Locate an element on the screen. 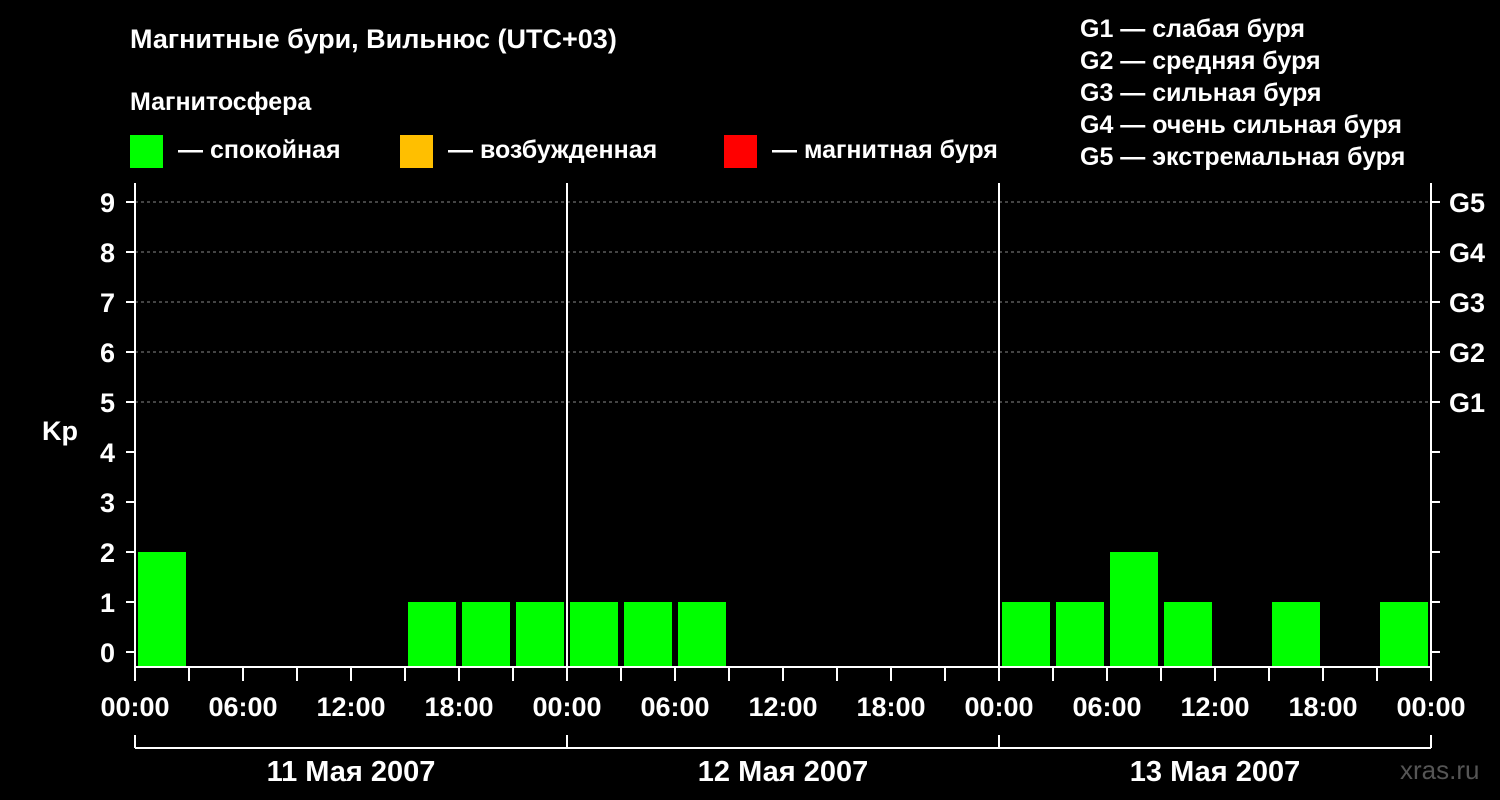  g-tick-label-g1: G1 is located at coordinates (1467, 403).